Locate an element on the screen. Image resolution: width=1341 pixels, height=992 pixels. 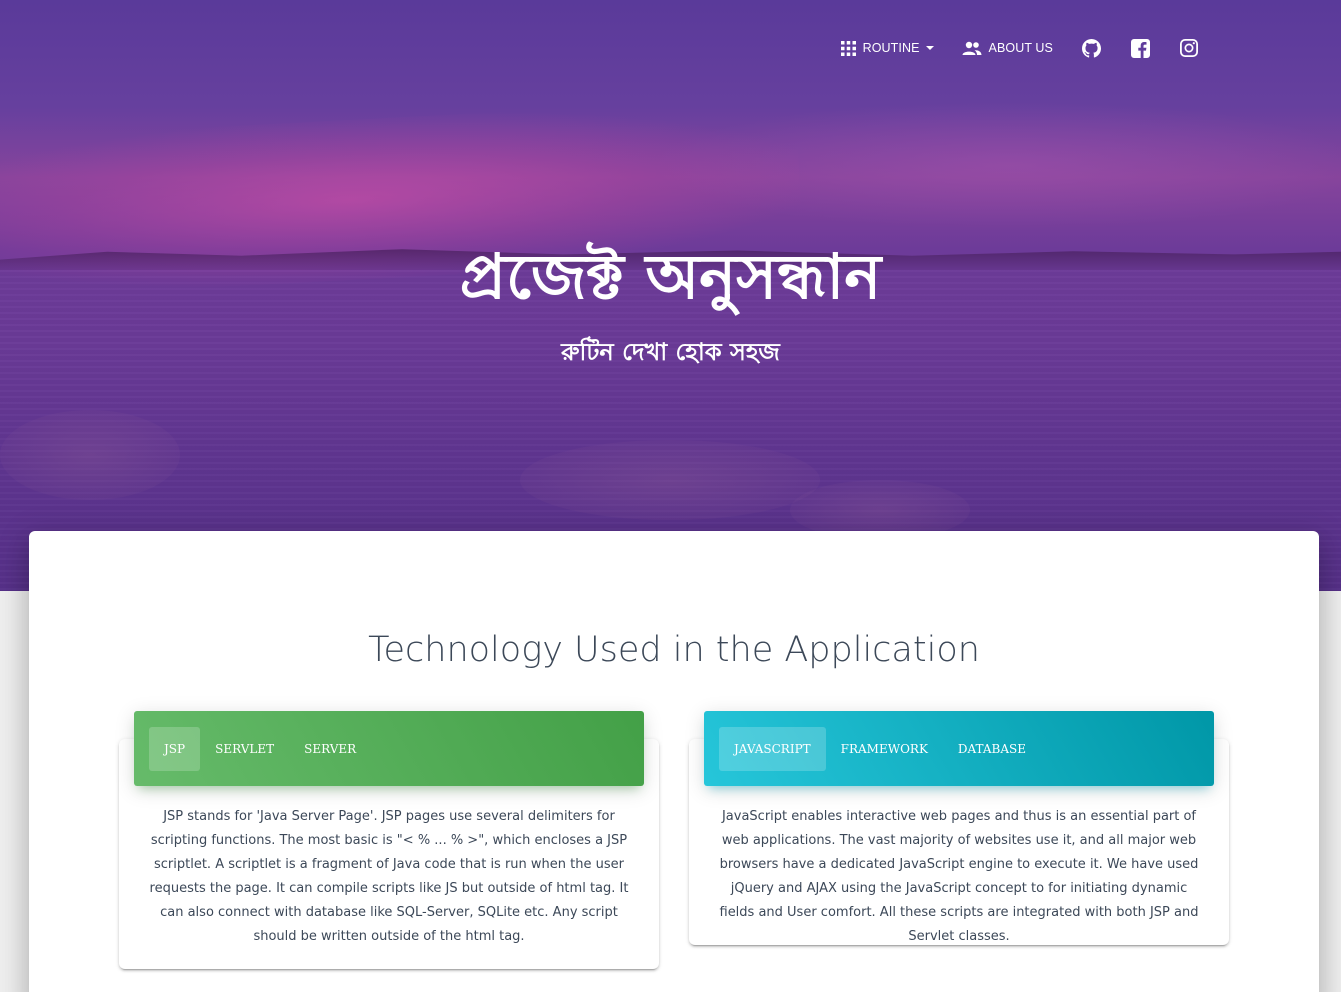
card-header-tabs: JAVASCRIPT FRAMEWORK DATABASE is located at coordinates (959, 748).